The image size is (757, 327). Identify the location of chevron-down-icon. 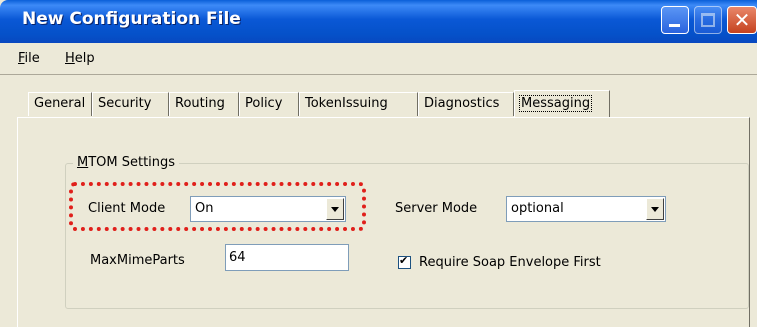
(655, 209).